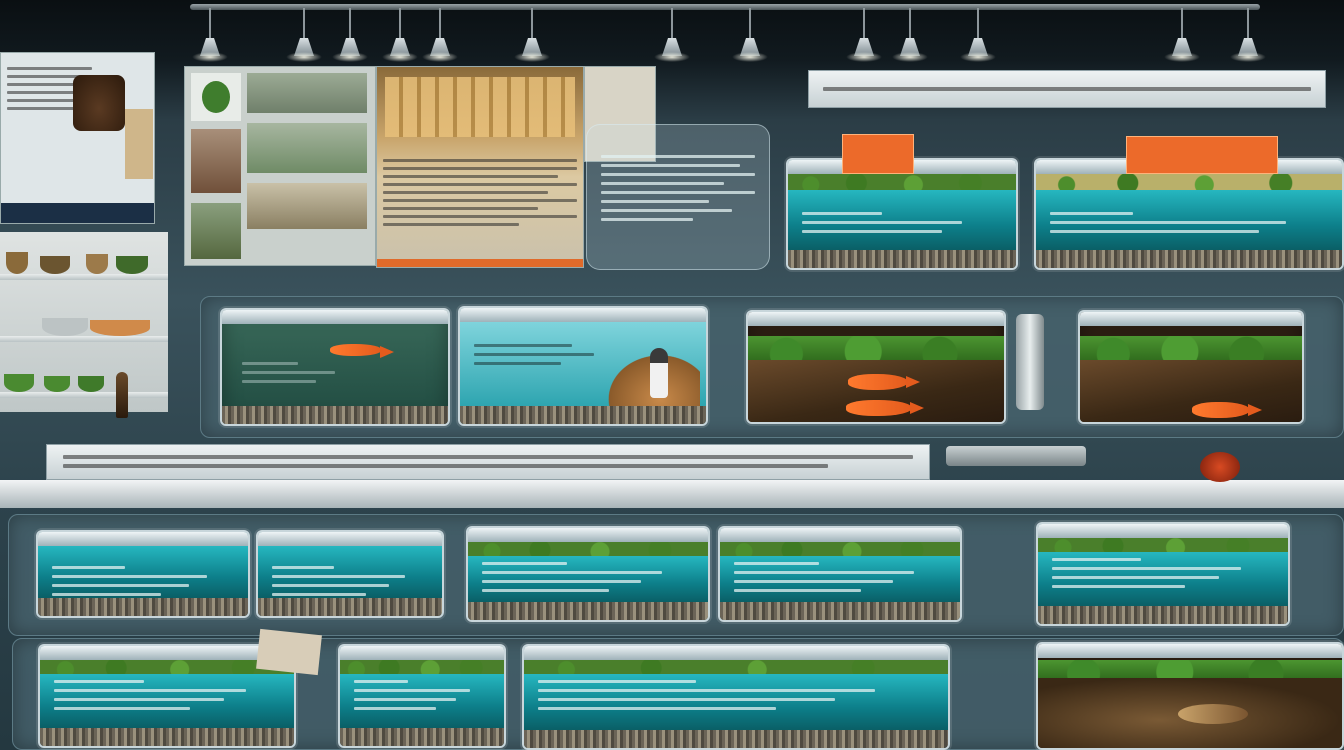 Image resolution: width=1344 pixels, height=750 pixels. Describe the element at coordinates (77, 138) in the screenshot. I see `wall-chart-poster` at that location.